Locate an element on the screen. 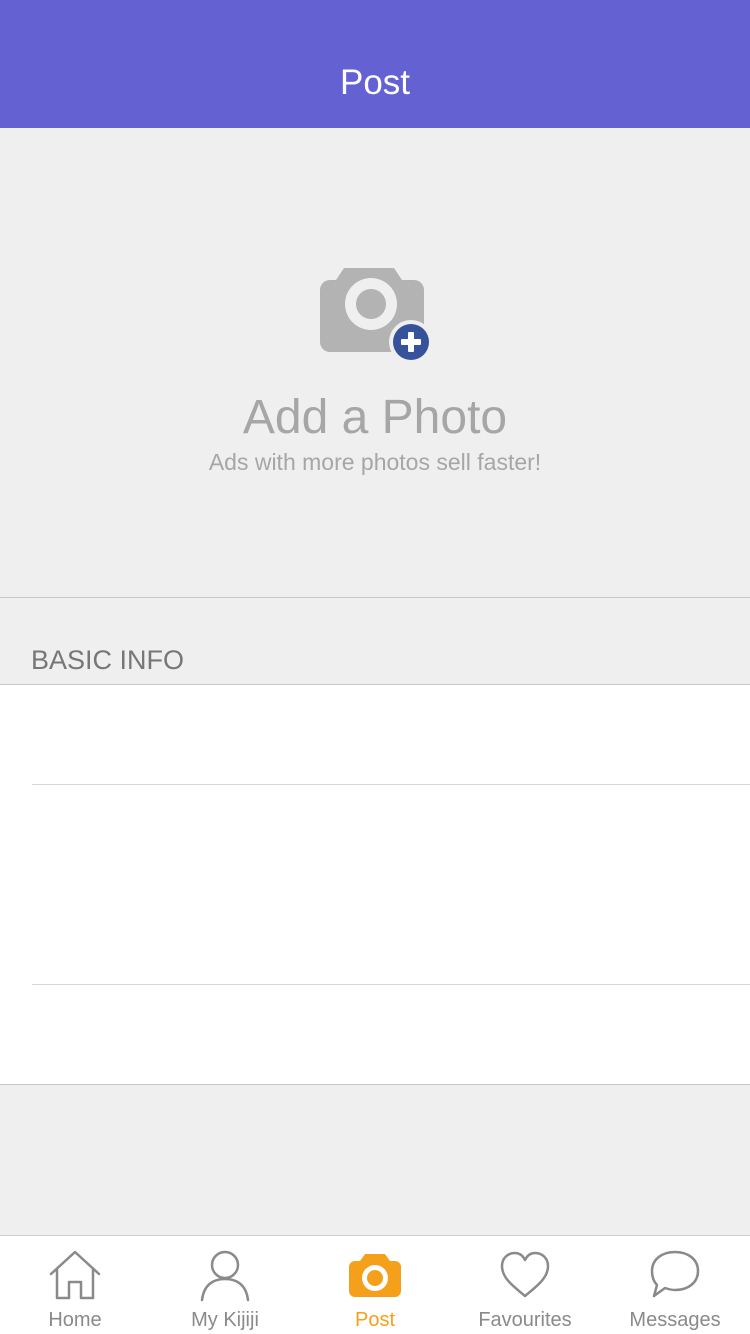  add-photo-subtitle: Ads with more photos sell faster! is located at coordinates (375, 462).